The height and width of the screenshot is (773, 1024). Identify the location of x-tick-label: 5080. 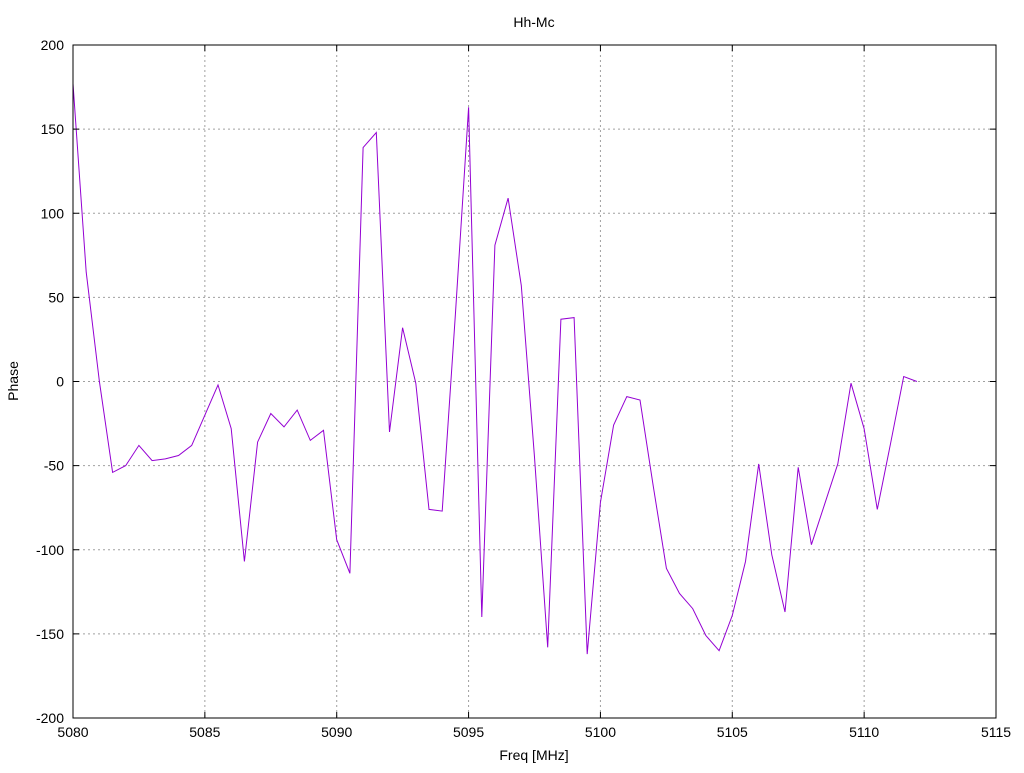
(72, 732).